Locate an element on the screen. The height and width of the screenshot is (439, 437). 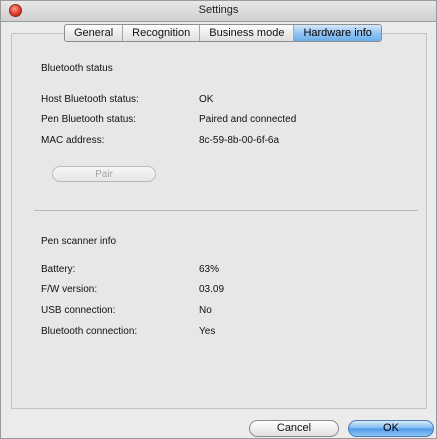
window-title: Settings is located at coordinates (218, 10).